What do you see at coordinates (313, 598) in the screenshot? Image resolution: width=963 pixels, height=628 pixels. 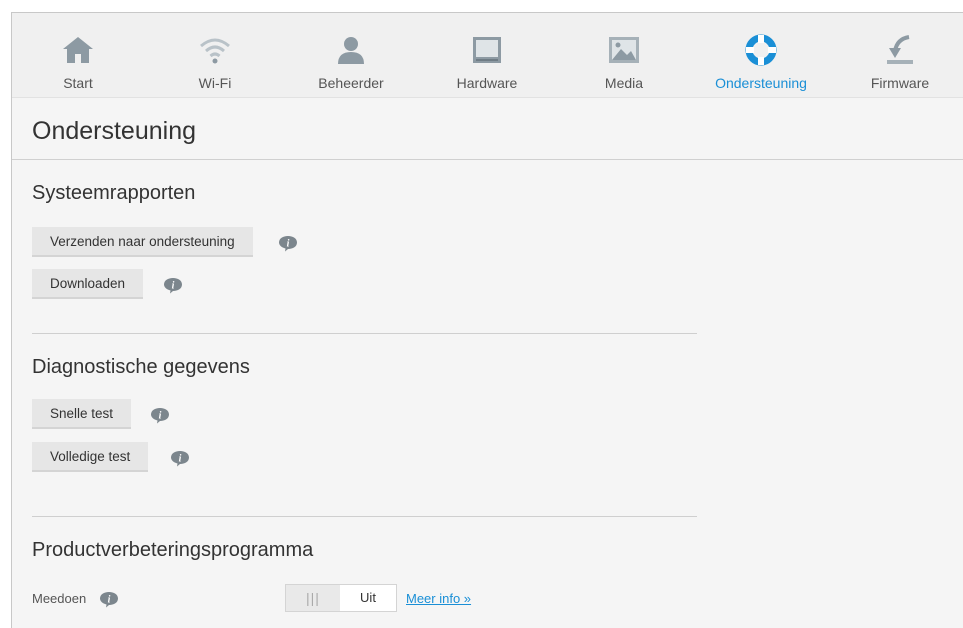 I see `toggle-grip: |||` at bounding box center [313, 598].